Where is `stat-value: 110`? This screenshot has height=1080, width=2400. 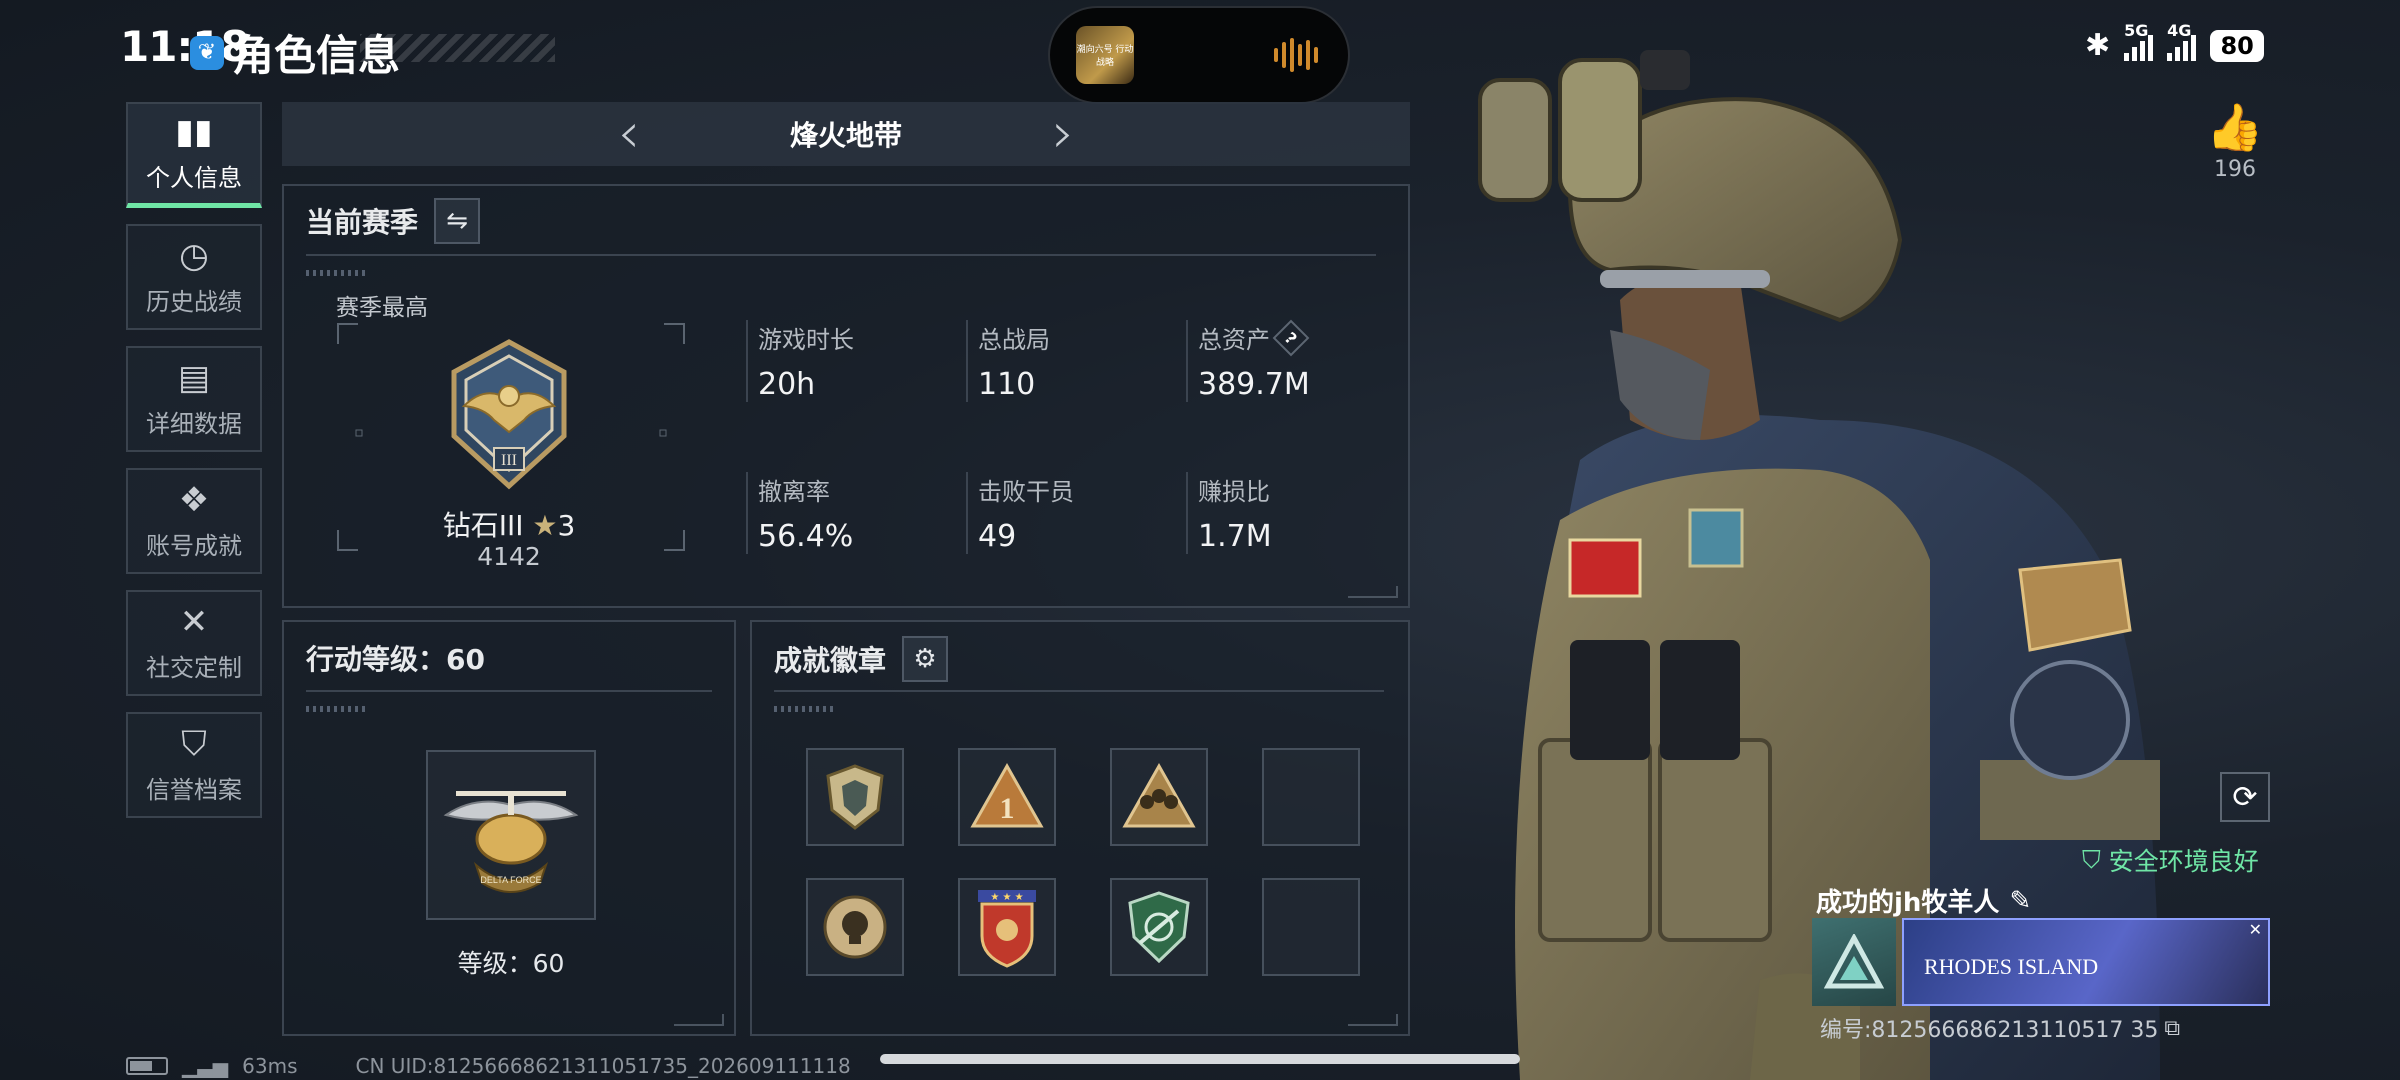
stat-value: 110 is located at coordinates (1007, 384).